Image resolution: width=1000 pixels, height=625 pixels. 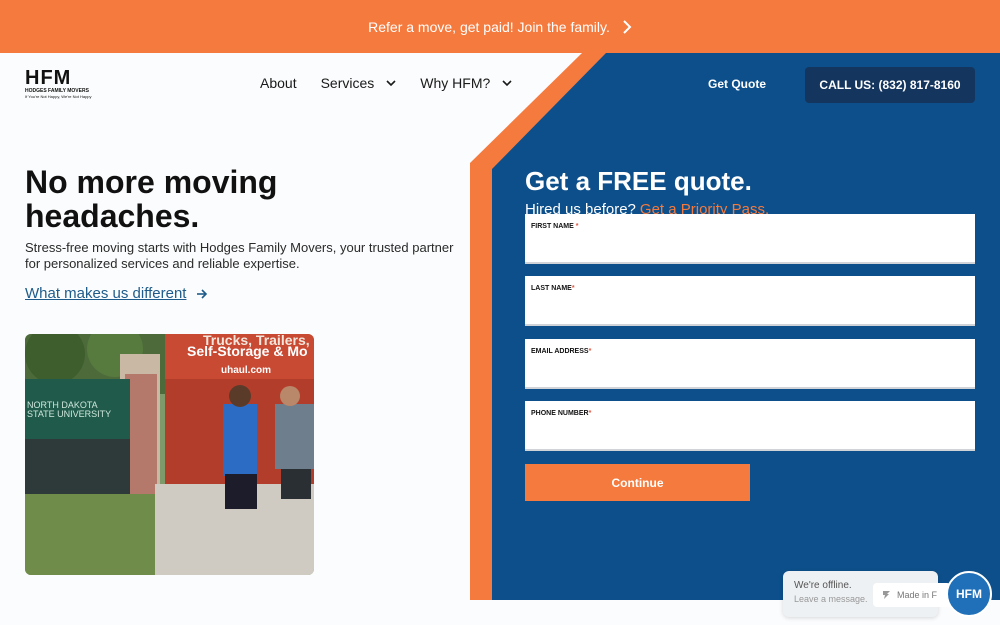 I want to click on chat-avatar: HFM, so click(x=969, y=594).